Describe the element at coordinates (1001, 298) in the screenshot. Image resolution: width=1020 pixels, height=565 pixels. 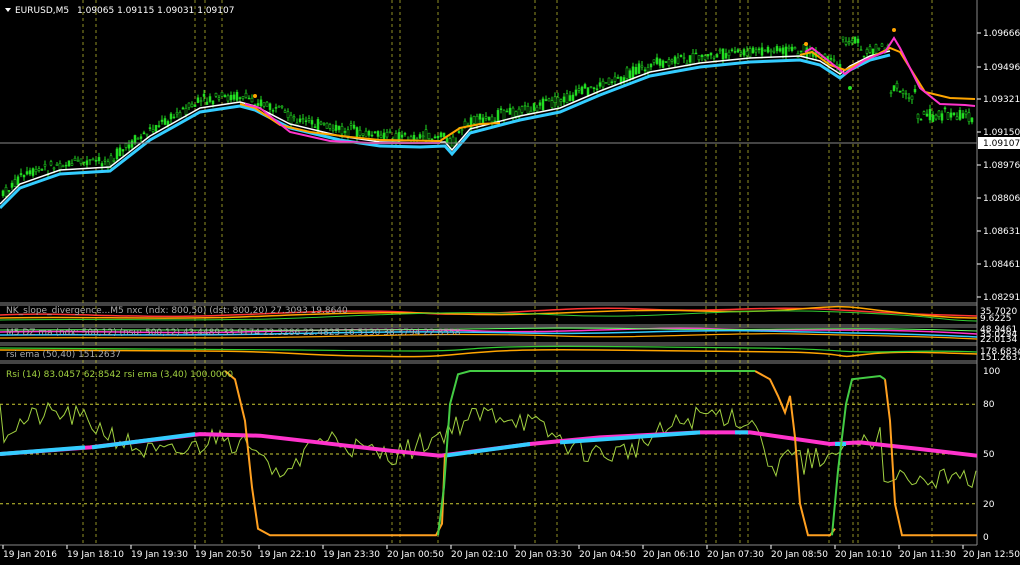
I see `price-tick-label: 1.08291` at that location.